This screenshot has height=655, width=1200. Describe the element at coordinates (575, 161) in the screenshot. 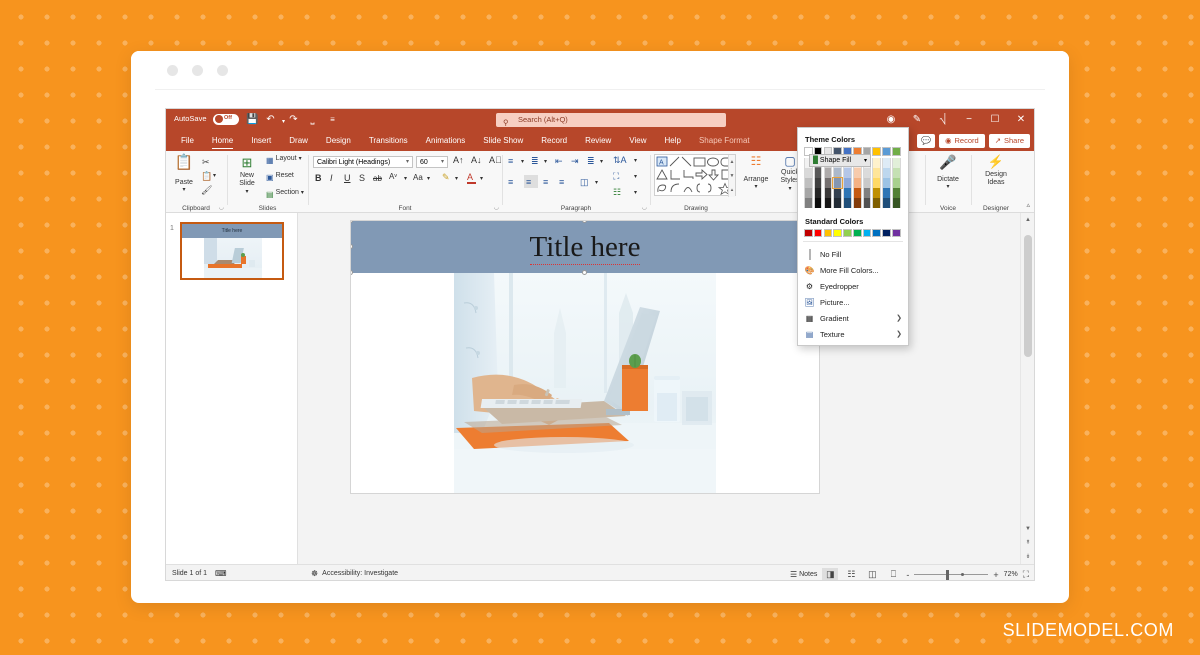

I see `increase-list-level-button: ⇥` at that location.